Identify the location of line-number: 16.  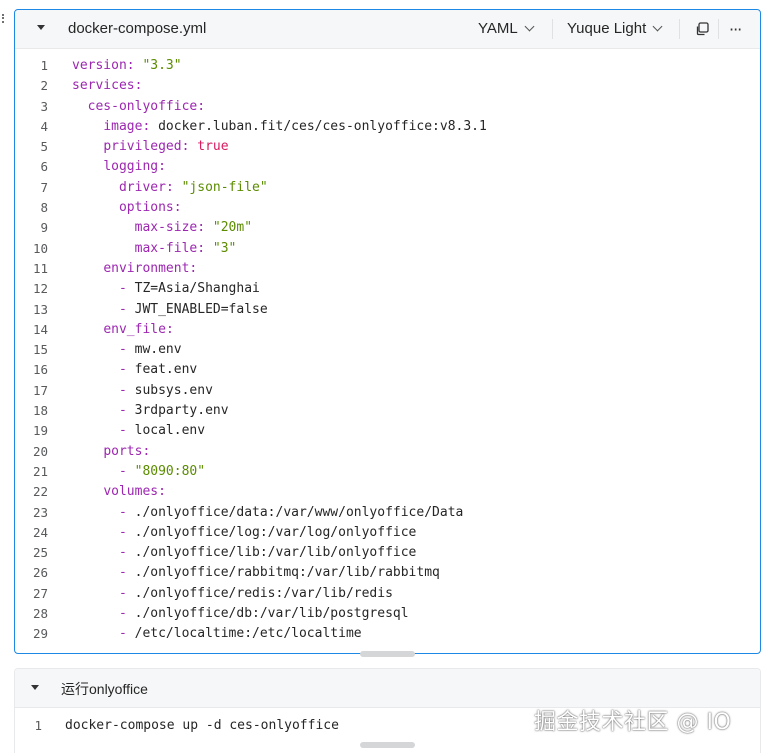
(40, 370).